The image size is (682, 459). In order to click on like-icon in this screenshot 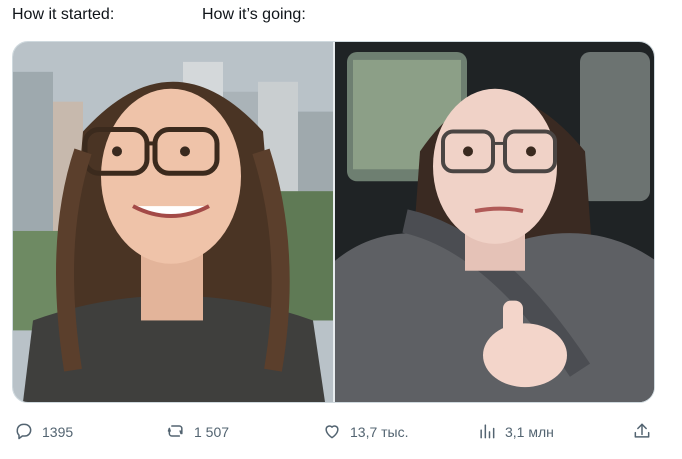, I will do `click(332, 432)`.